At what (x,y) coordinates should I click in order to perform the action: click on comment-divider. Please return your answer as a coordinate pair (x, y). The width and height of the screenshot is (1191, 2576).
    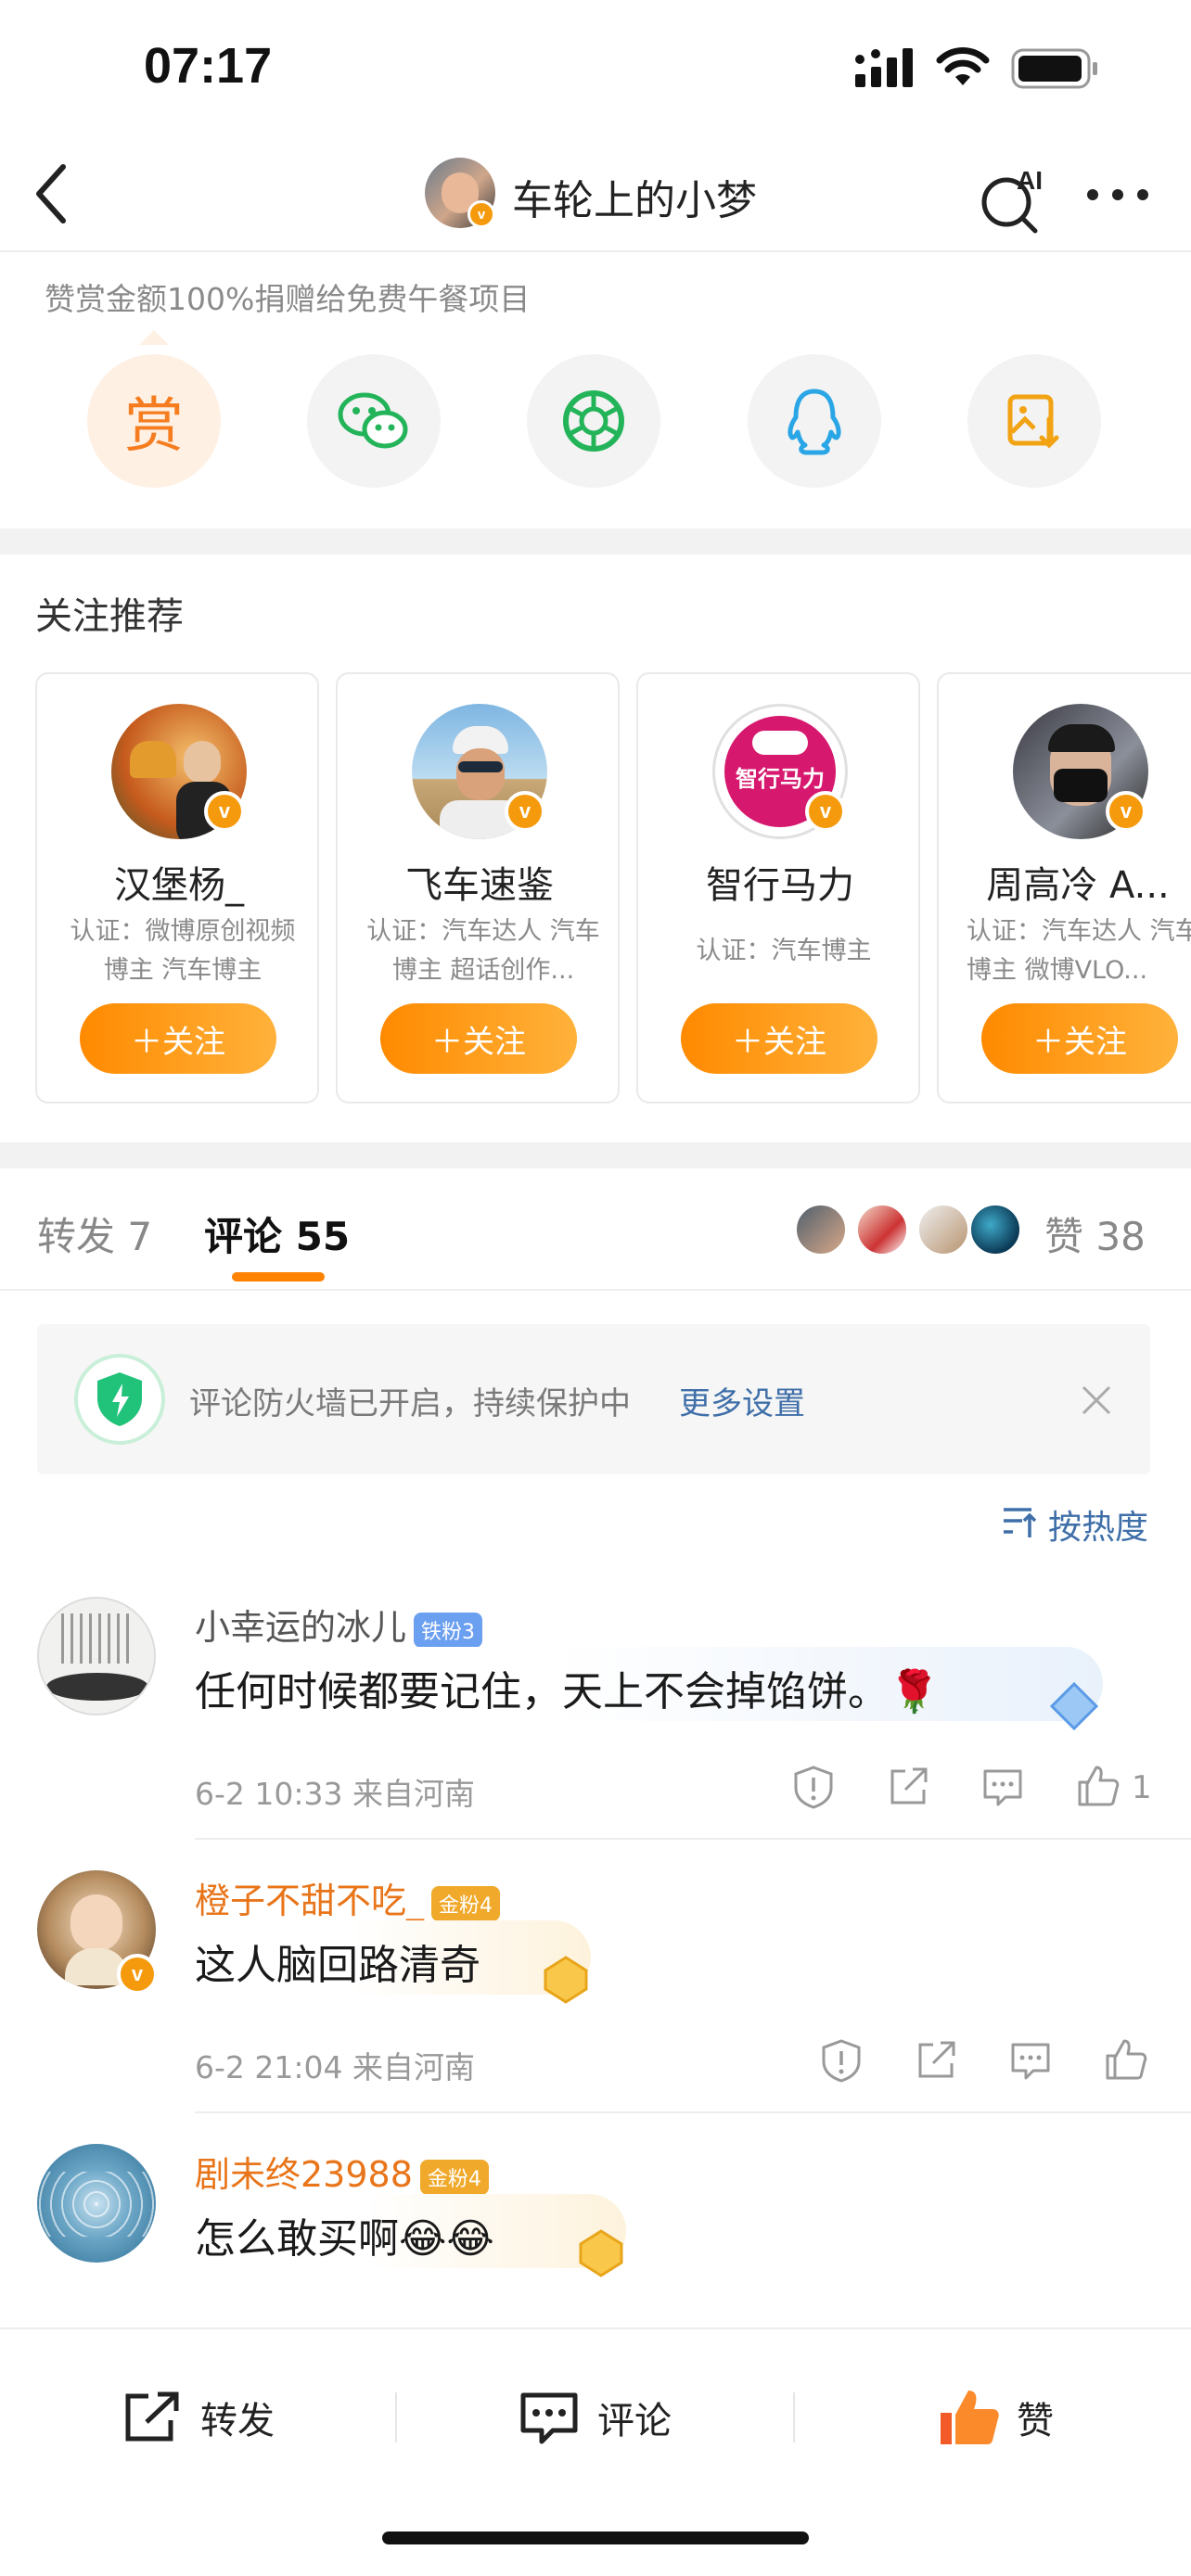
    Looking at the image, I should click on (693, 1839).